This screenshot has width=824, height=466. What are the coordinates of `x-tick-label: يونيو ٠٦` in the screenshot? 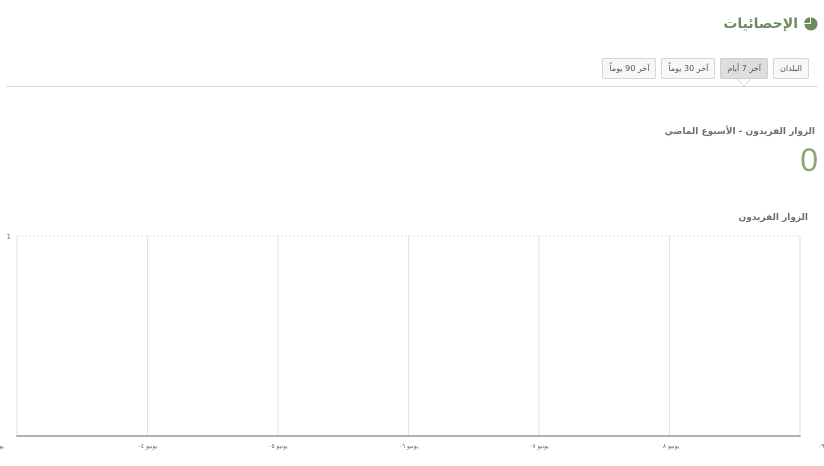 It's located at (409, 446).